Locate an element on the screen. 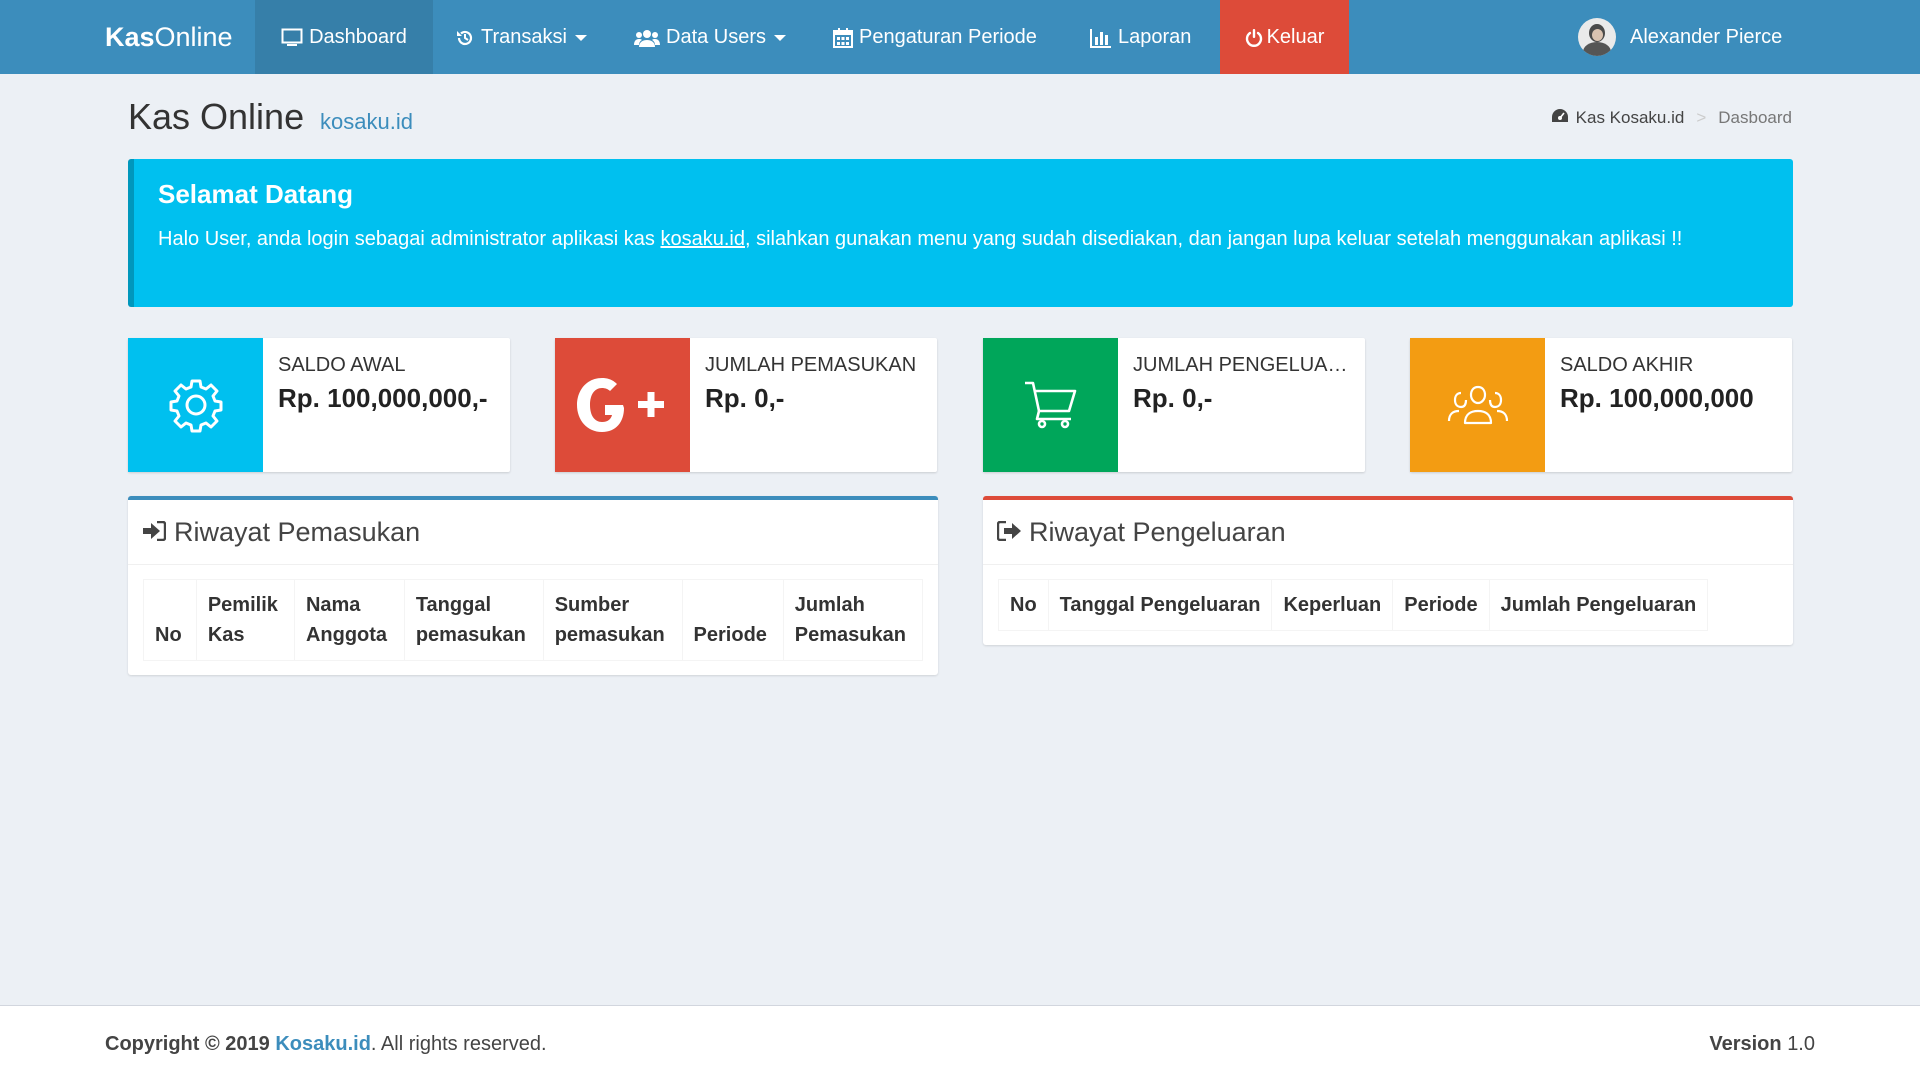 The height and width of the screenshot is (1081, 1920). box-title: Riwayat Pengeluaran is located at coordinates (1157, 531).